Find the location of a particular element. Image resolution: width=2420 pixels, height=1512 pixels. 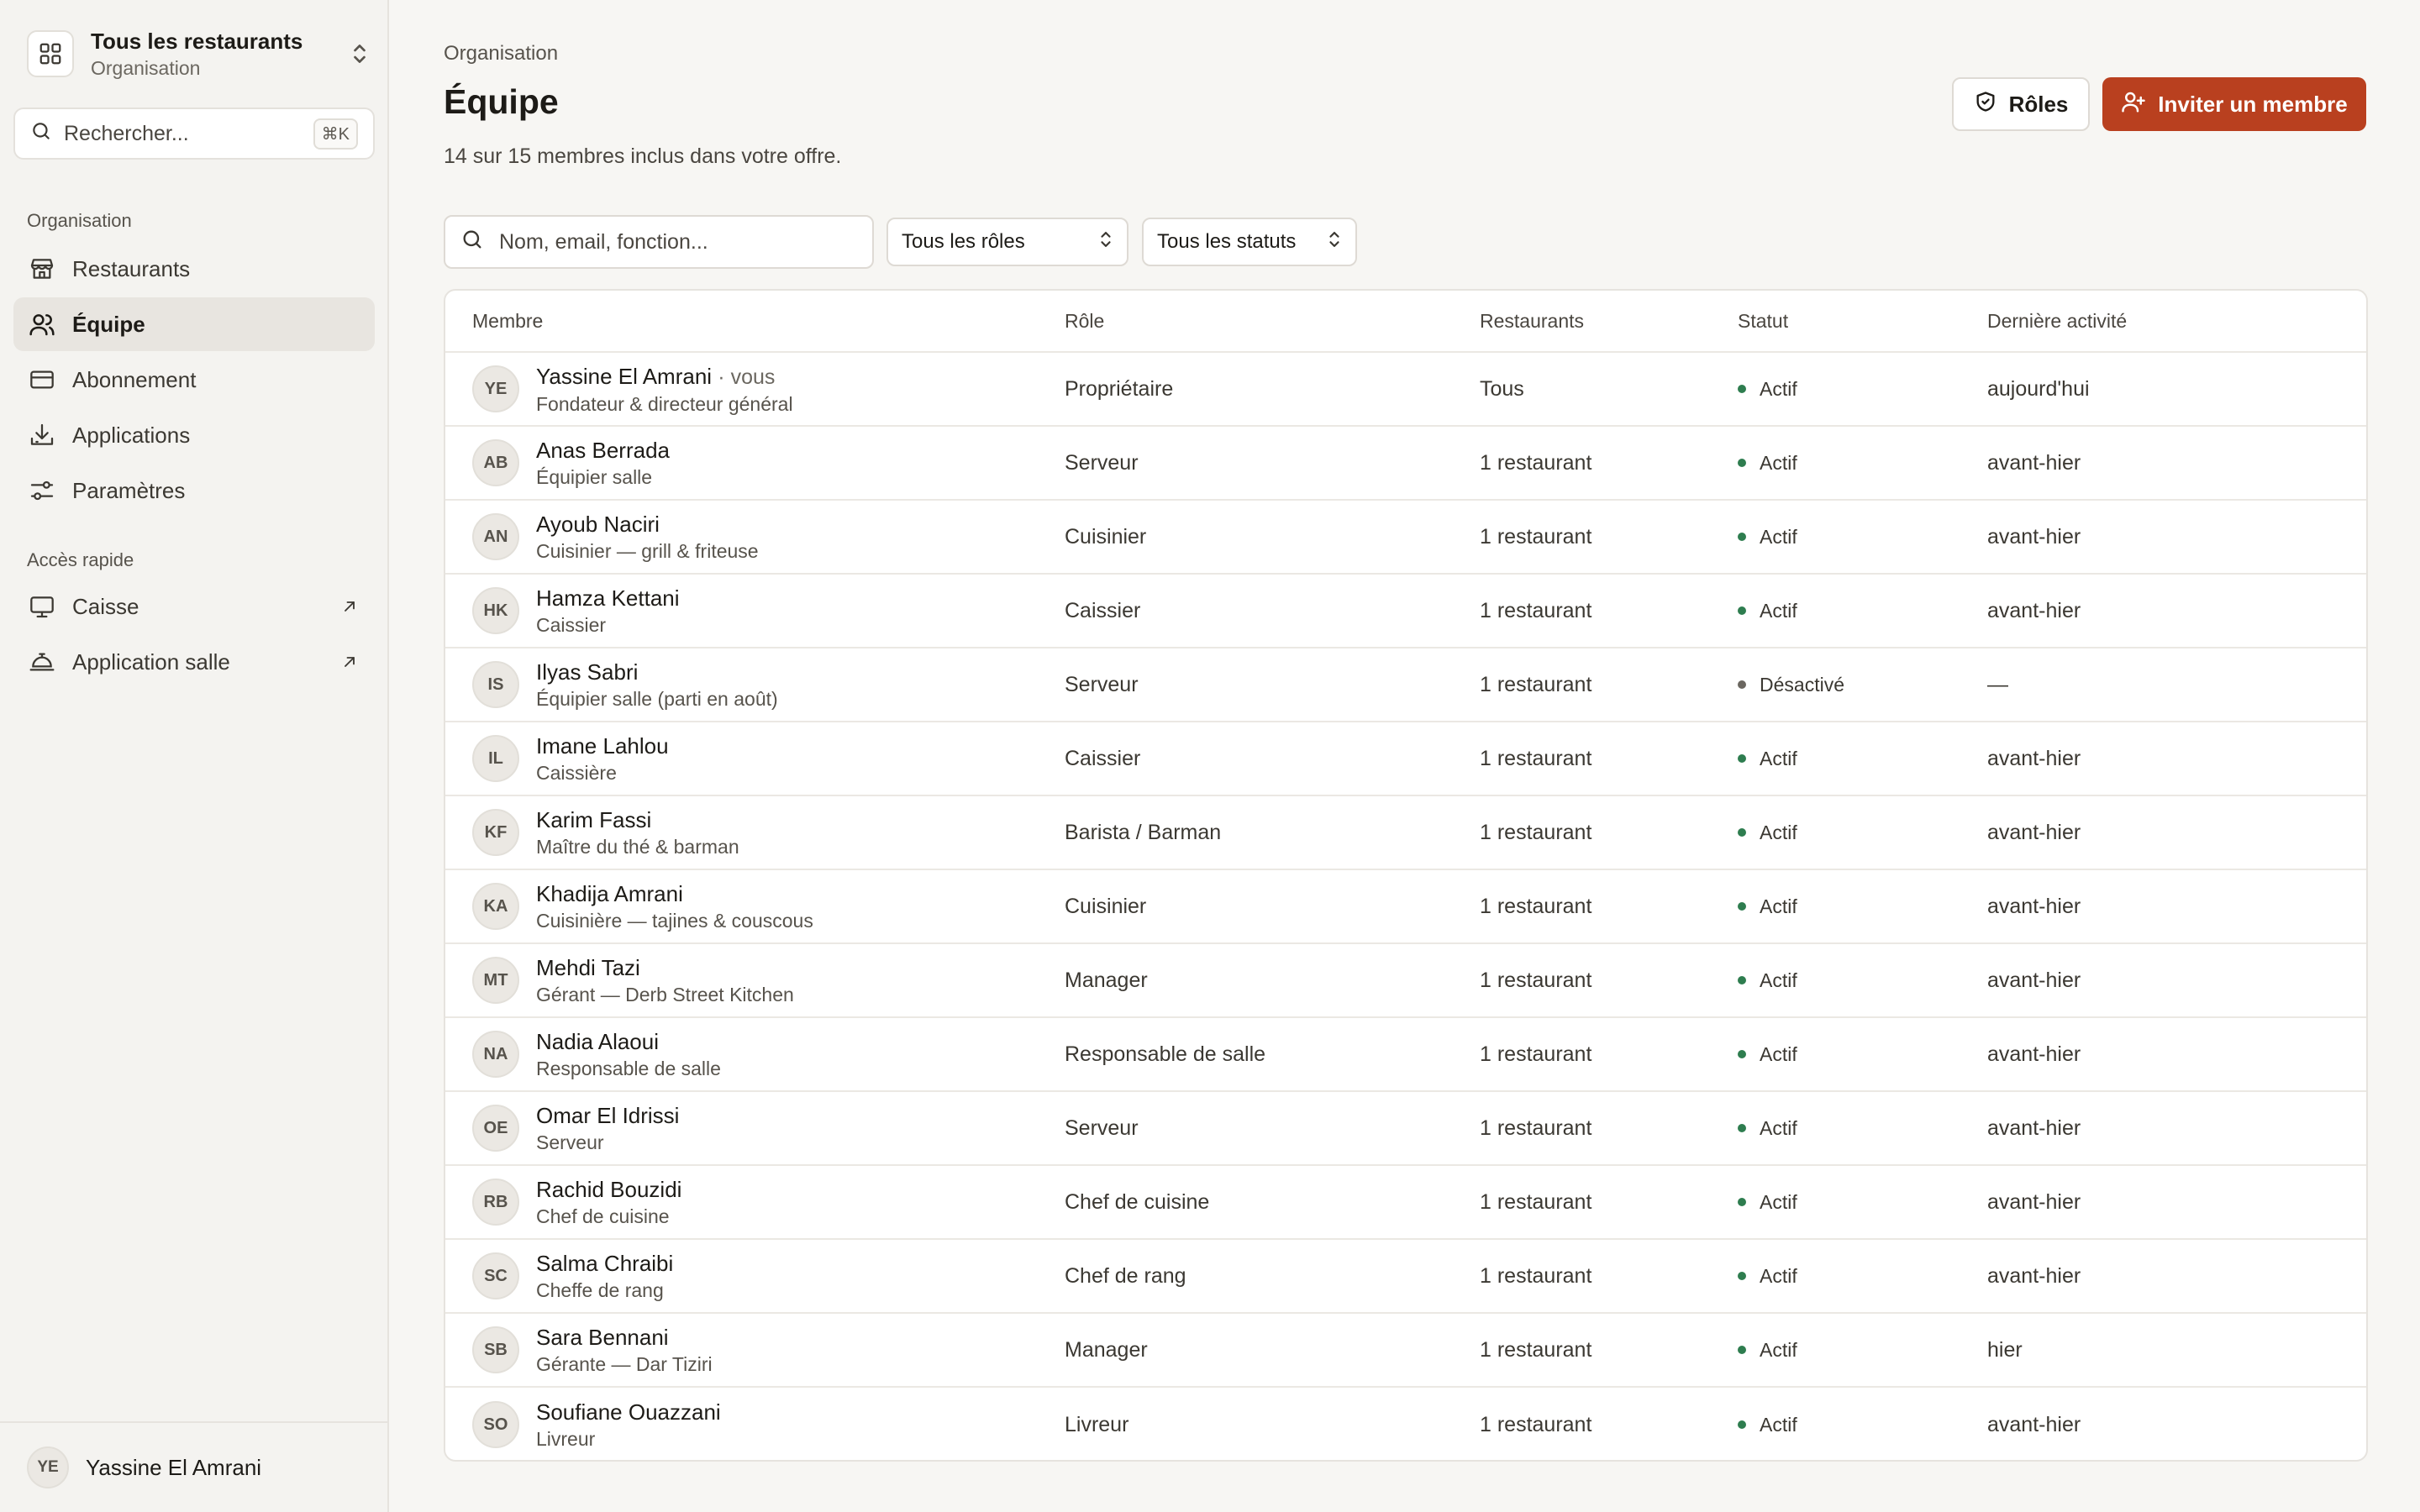

avatar: KF is located at coordinates (496, 832).